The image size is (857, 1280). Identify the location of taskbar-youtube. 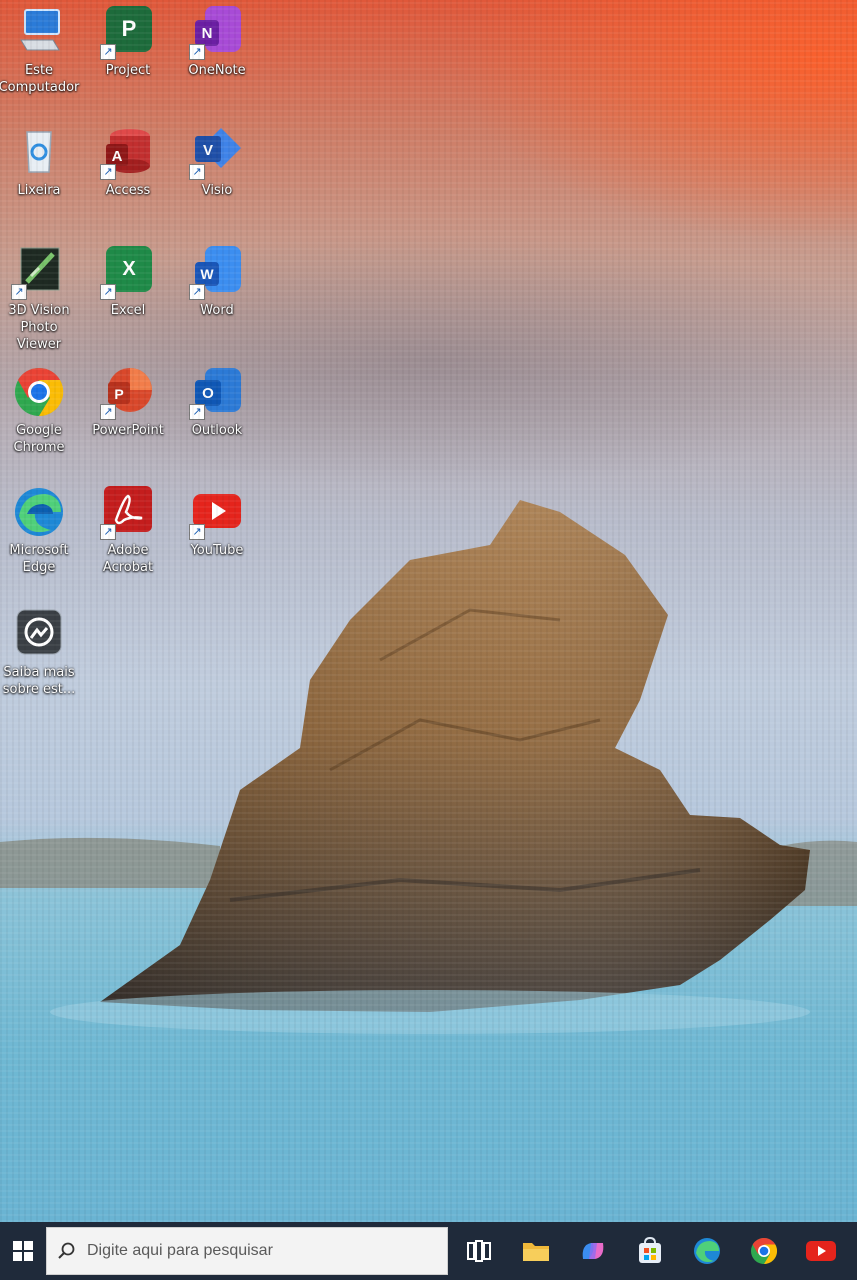
(820, 1251).